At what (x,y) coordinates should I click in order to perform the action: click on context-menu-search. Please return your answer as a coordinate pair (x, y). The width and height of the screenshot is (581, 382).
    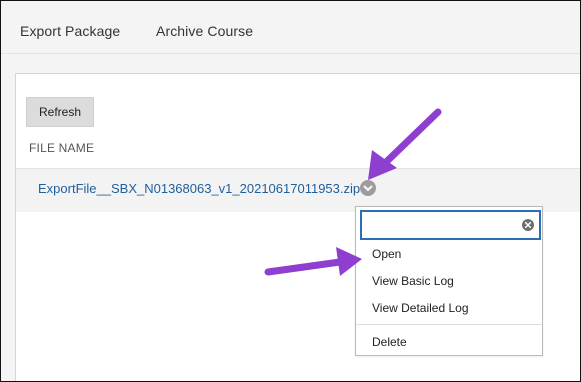
    Looking at the image, I should click on (450, 225).